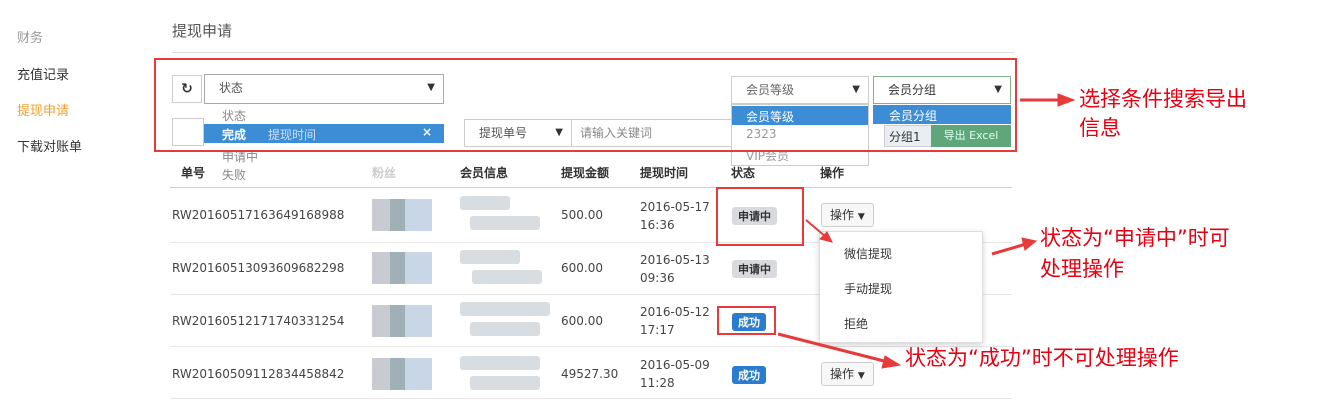 Image resolution: width=1338 pixels, height=414 pixels. I want to click on arrow-line-pending, so click(1009, 249).